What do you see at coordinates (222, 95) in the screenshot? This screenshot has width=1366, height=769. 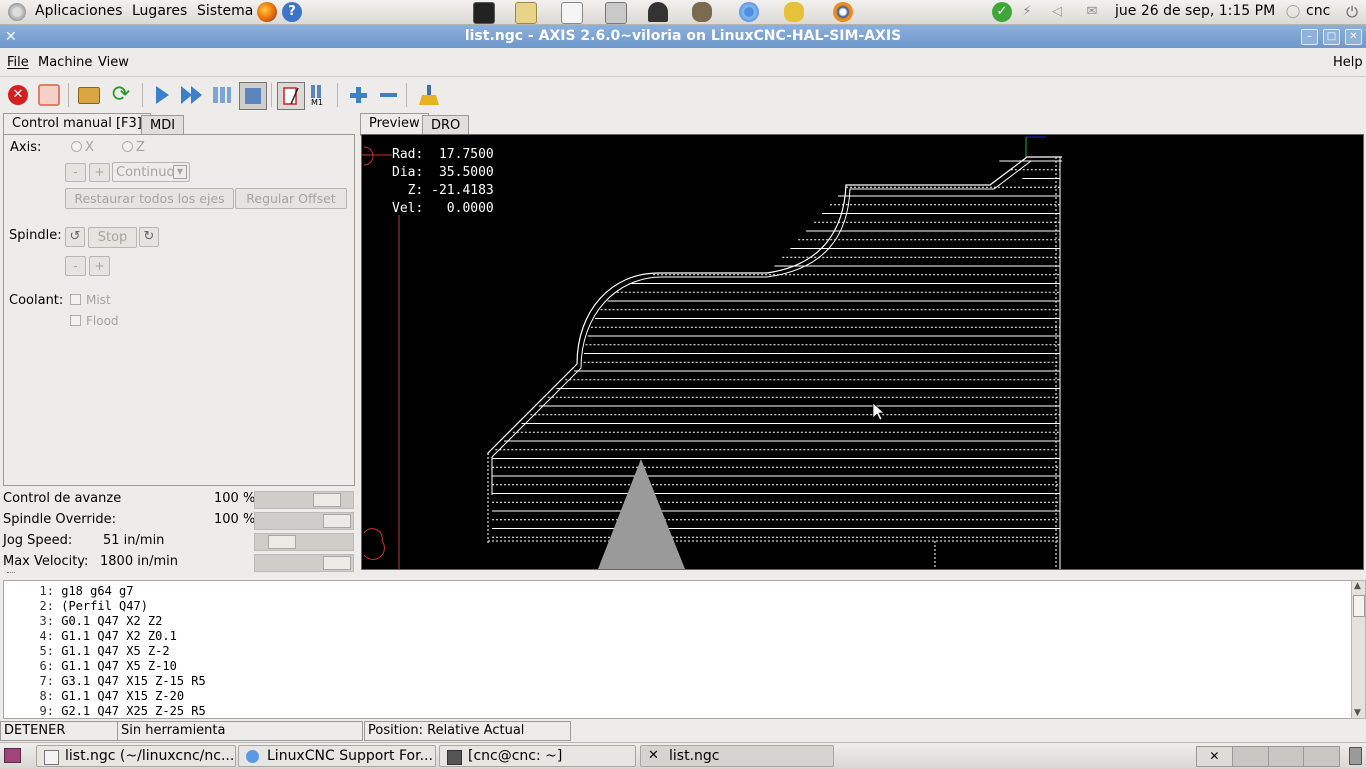 I see `pause-button` at bounding box center [222, 95].